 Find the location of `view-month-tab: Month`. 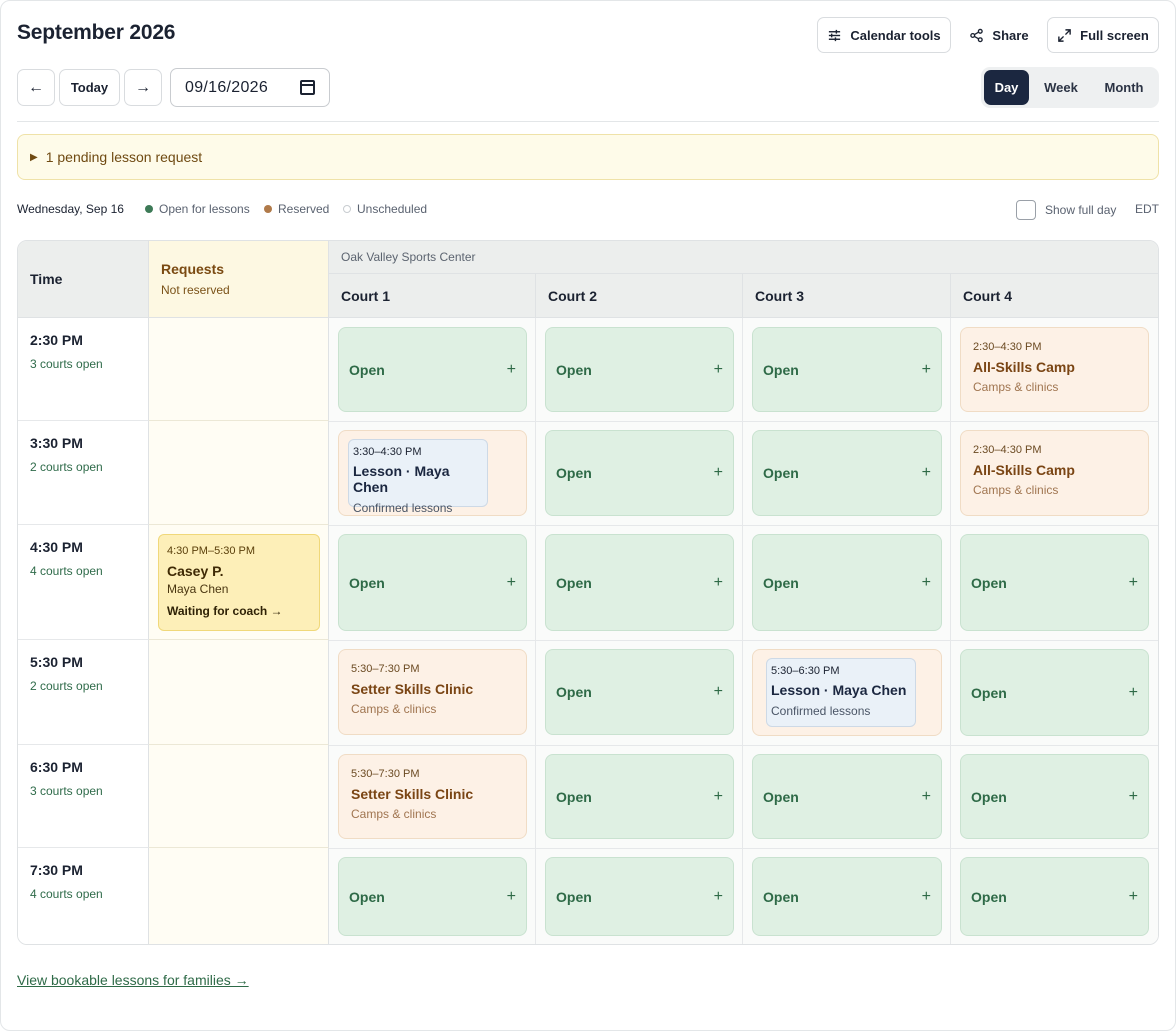

view-month-tab: Month is located at coordinates (1124, 87).